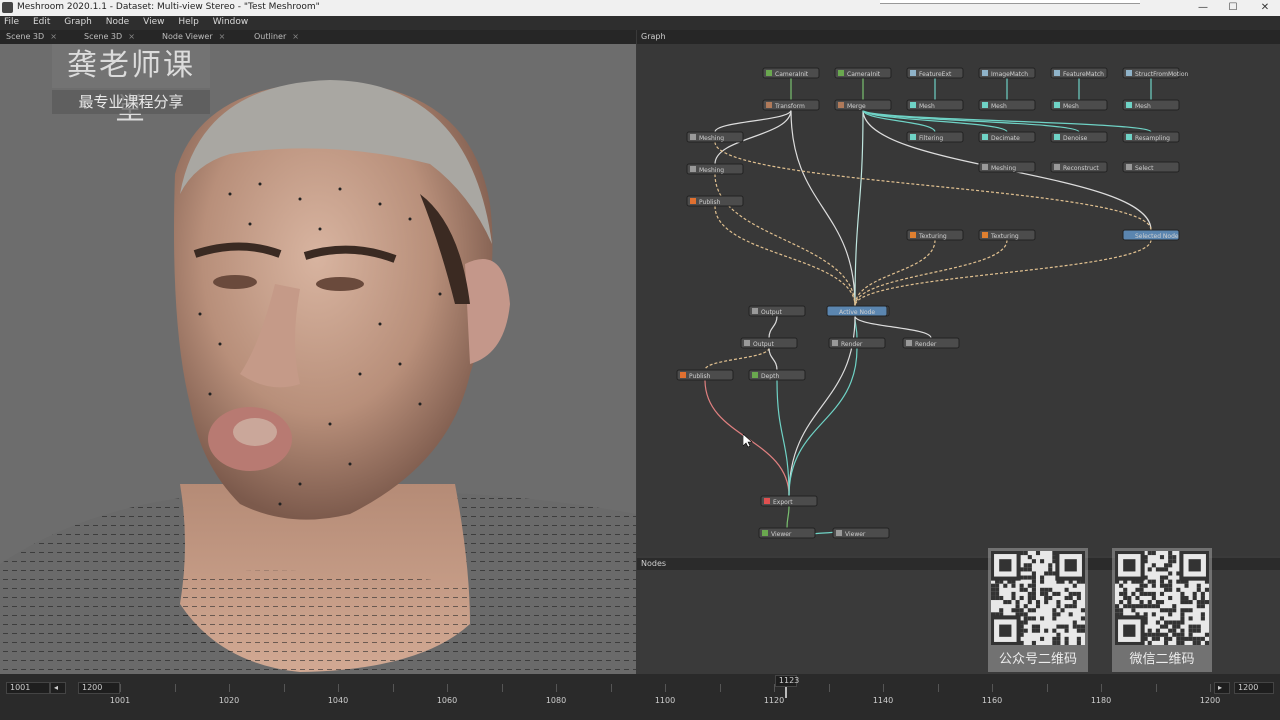  Describe the element at coordinates (155, 21) in the screenshot. I see `menu-view: View` at that location.